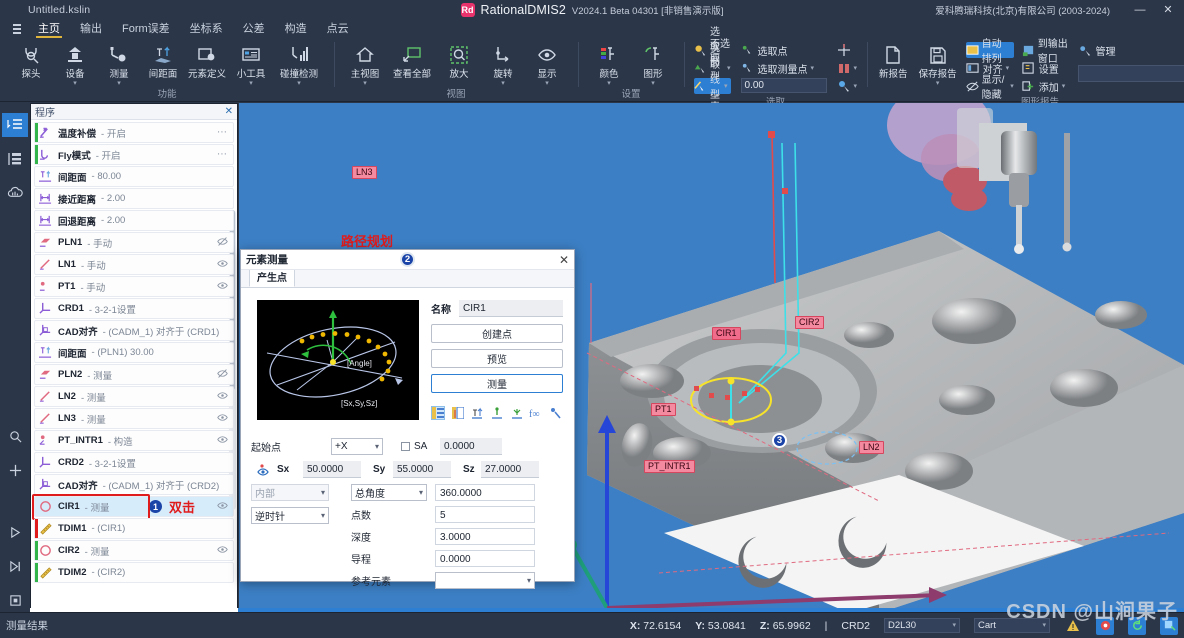 This screenshot has width=1184, height=638. What do you see at coordinates (653, 63) in the screenshot?
I see `ribbon-button-graphics: 图形 ▾` at bounding box center [653, 63].